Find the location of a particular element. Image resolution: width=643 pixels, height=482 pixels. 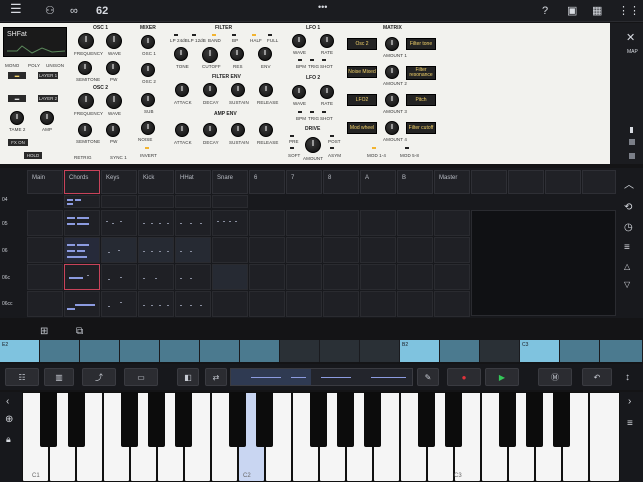

fenv-decay-knob is located at coordinates (210, 90).